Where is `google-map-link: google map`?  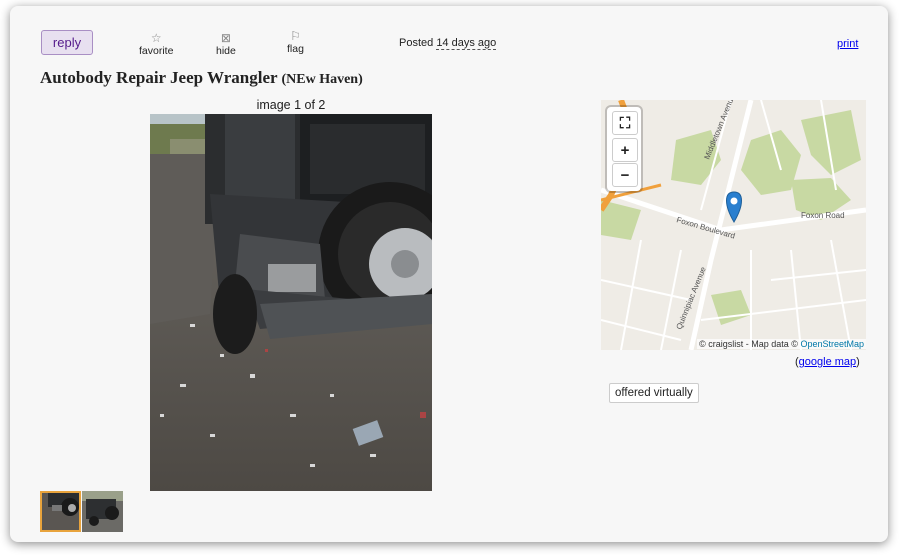
google-map-link: google map is located at coordinates (828, 362).